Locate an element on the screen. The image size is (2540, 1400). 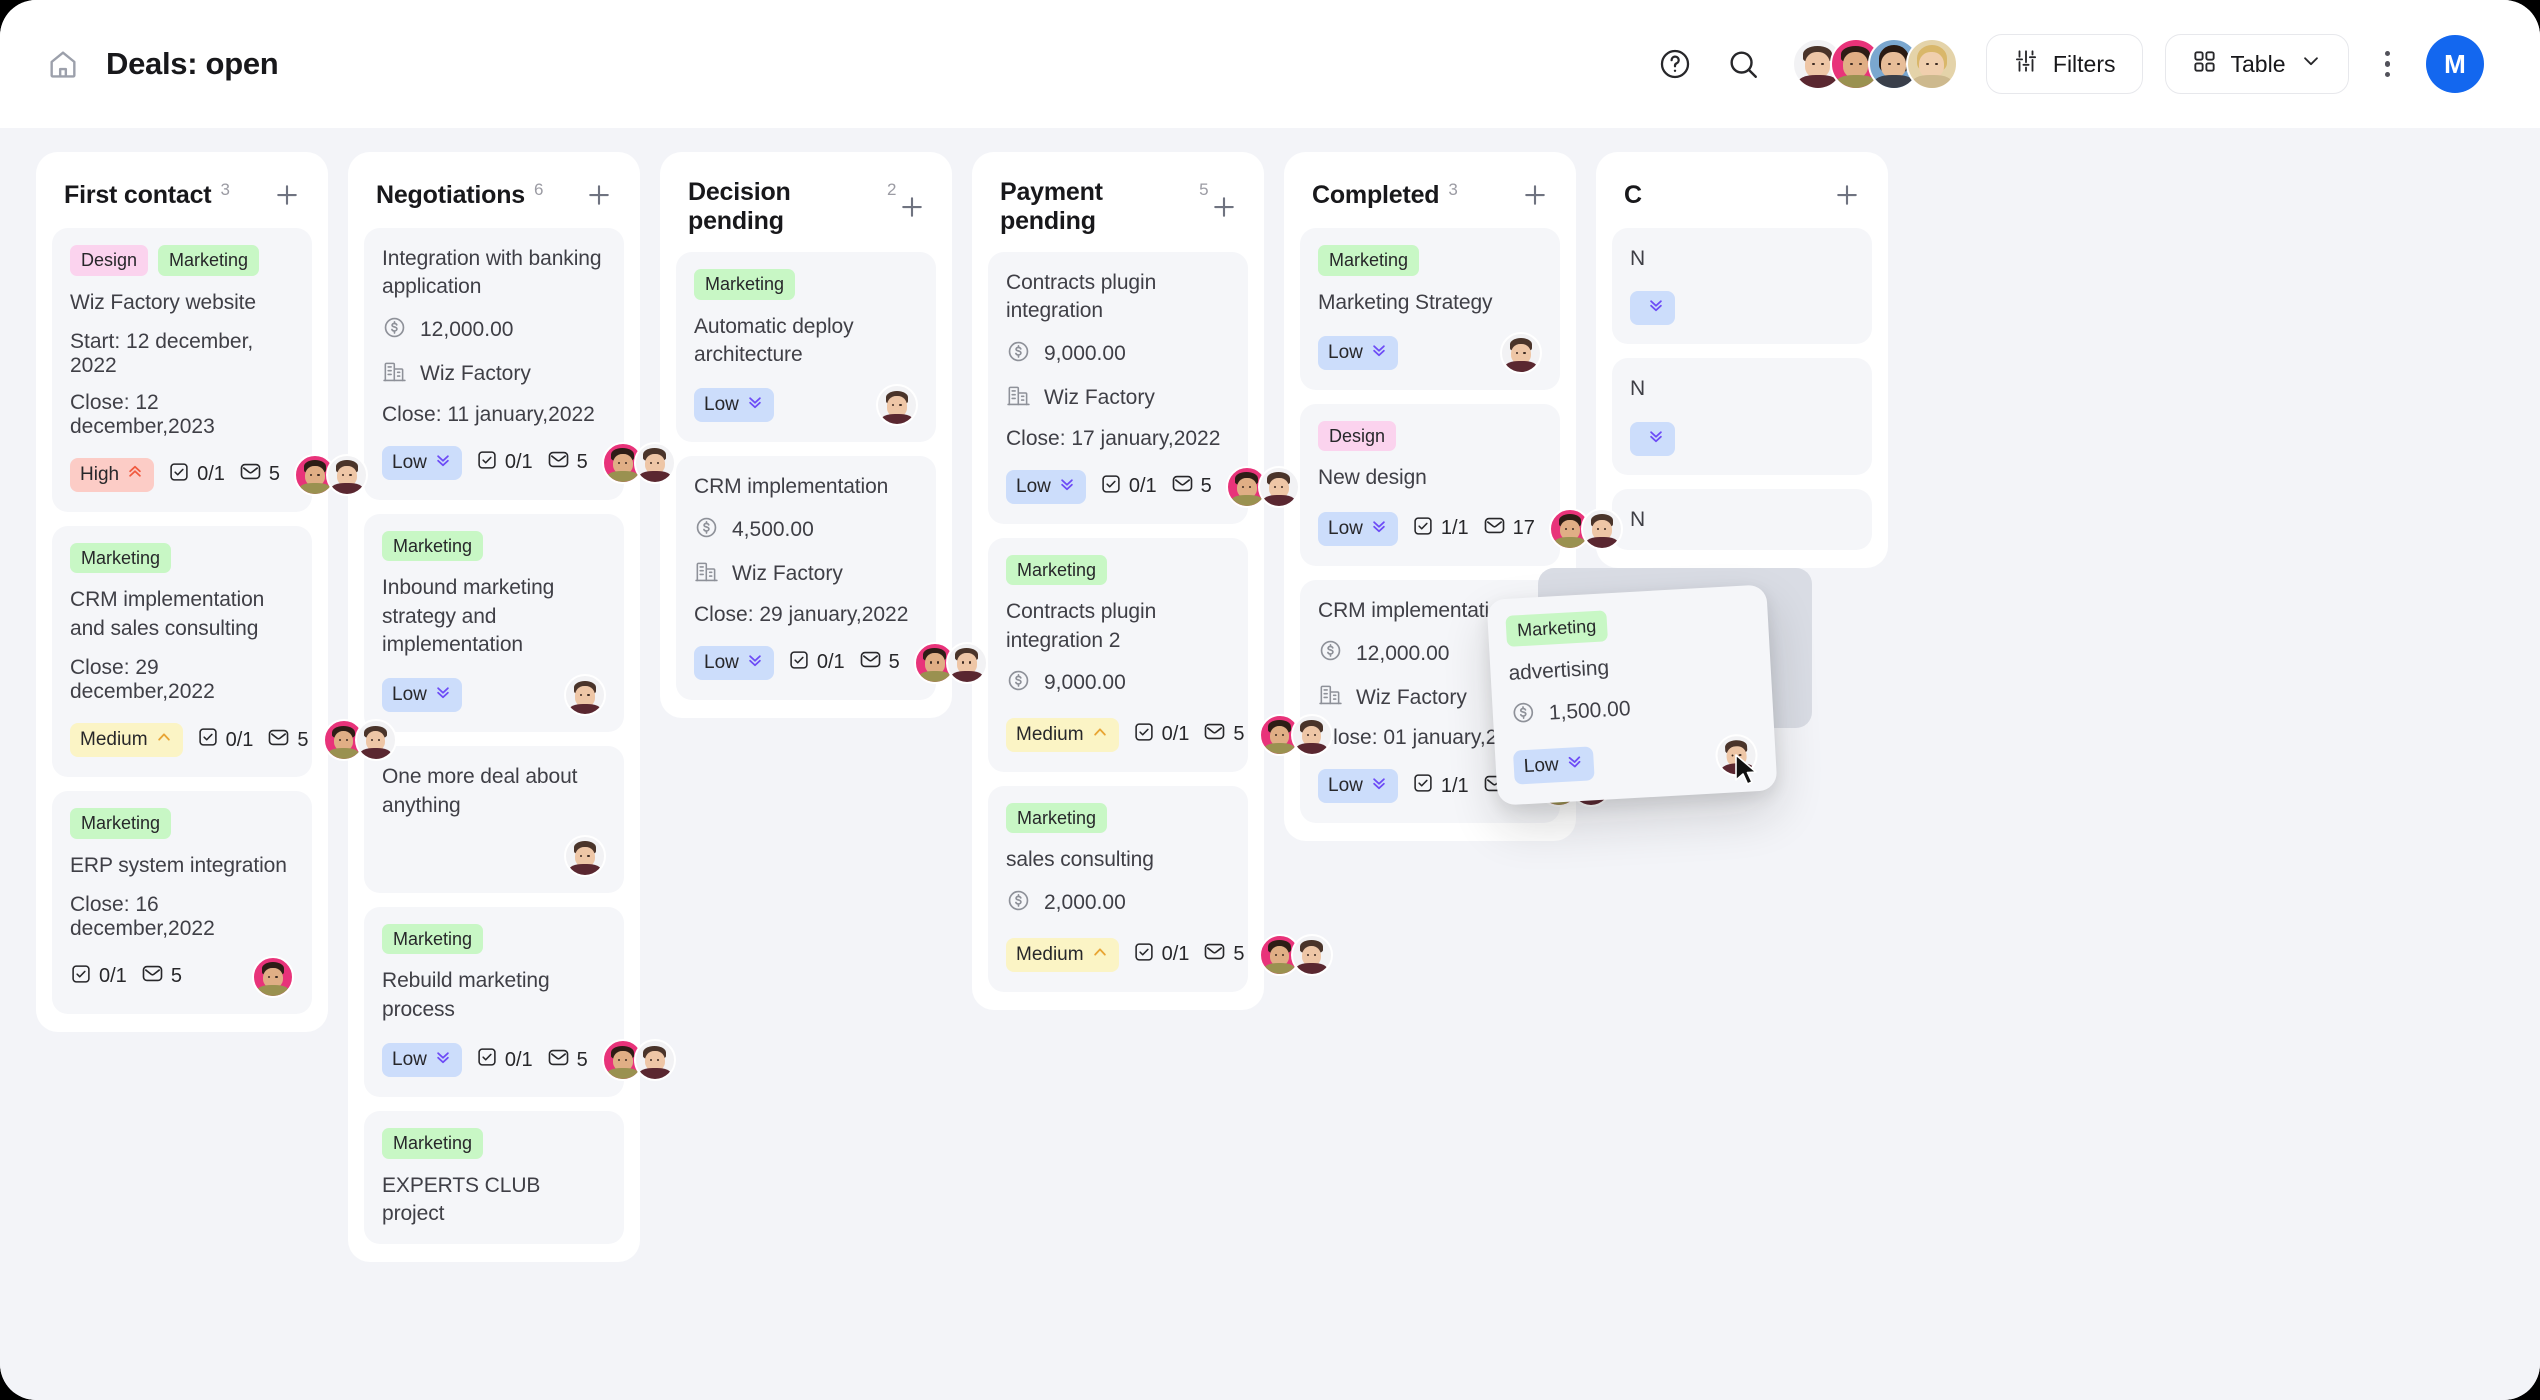
home-icon is located at coordinates (63, 64).